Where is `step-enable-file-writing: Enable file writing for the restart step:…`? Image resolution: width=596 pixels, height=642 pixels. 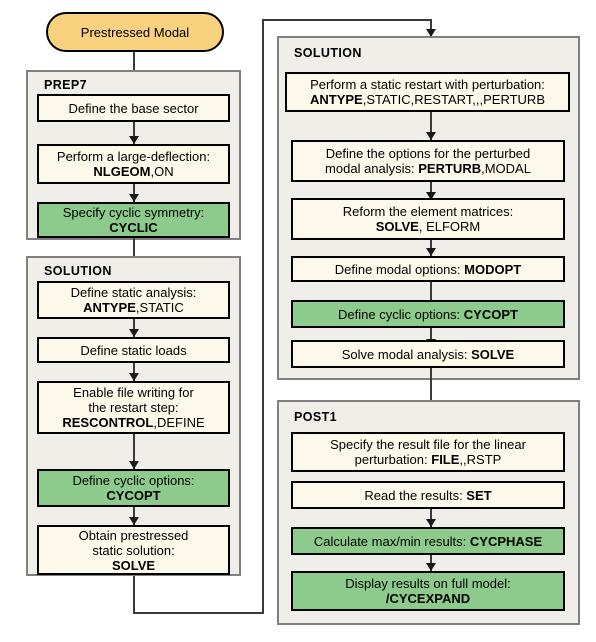 step-enable-file-writing: Enable file writing for the restart step:… is located at coordinates (133, 407).